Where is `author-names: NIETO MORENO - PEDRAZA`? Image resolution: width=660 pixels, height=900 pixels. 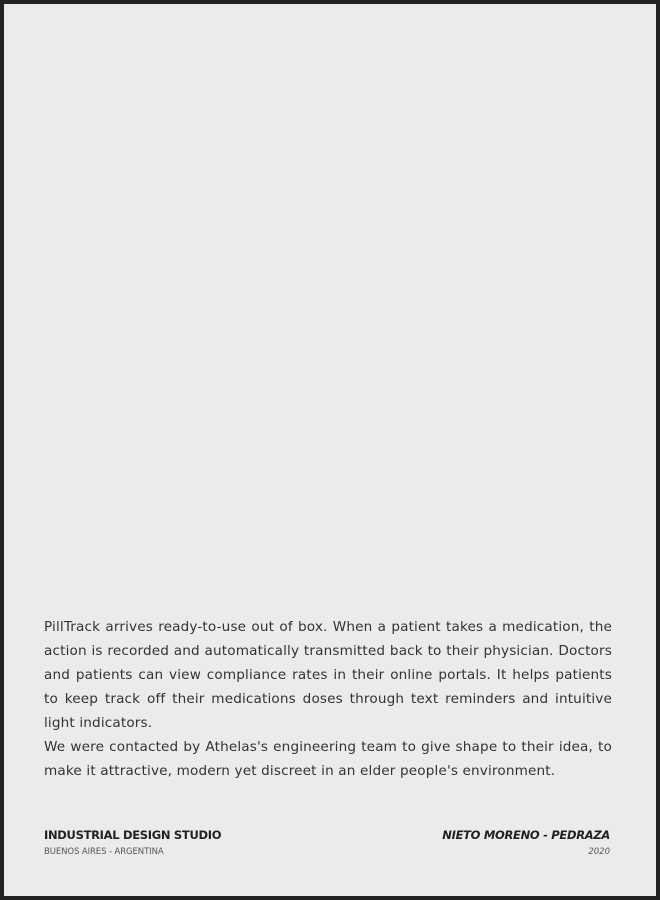 author-names: NIETO MORENO - PEDRAZA is located at coordinates (526, 835).